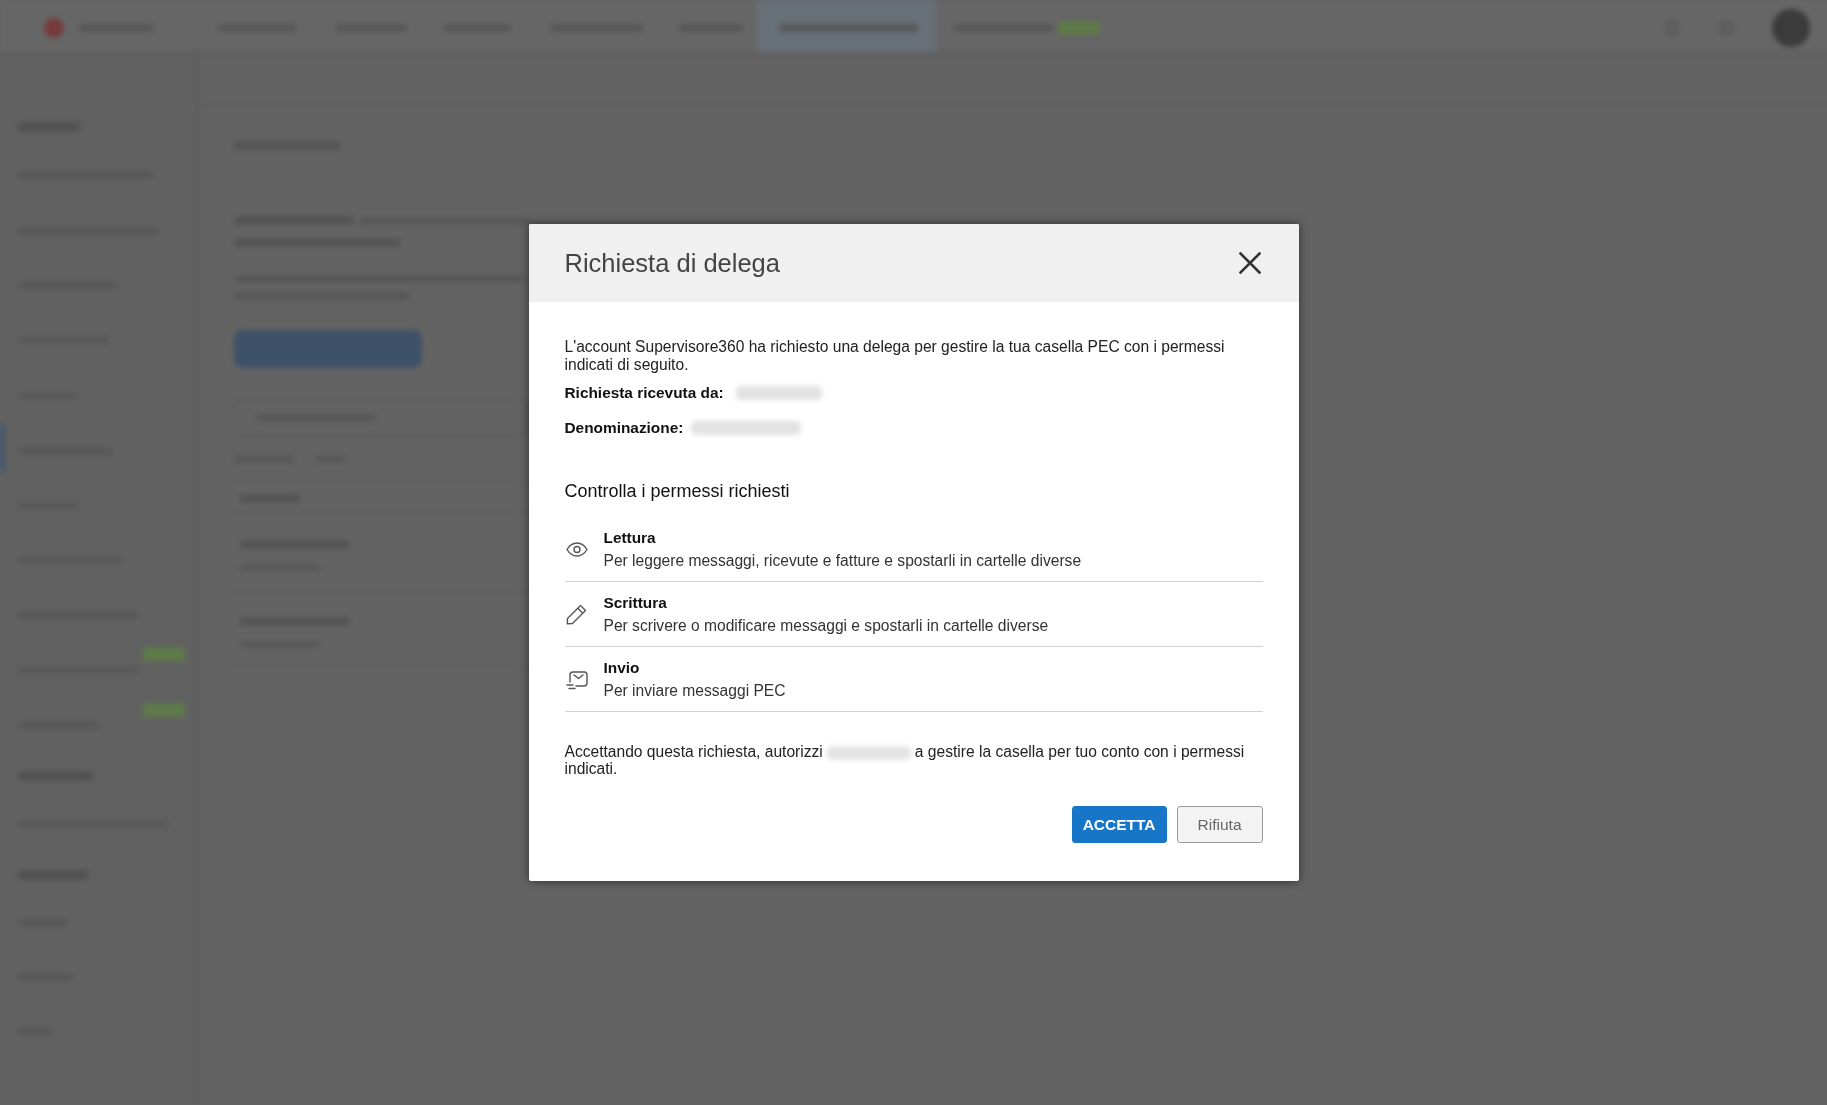 Image resolution: width=1827 pixels, height=1105 pixels. What do you see at coordinates (1219, 824) in the screenshot?
I see `reject-button: Rifiuta` at bounding box center [1219, 824].